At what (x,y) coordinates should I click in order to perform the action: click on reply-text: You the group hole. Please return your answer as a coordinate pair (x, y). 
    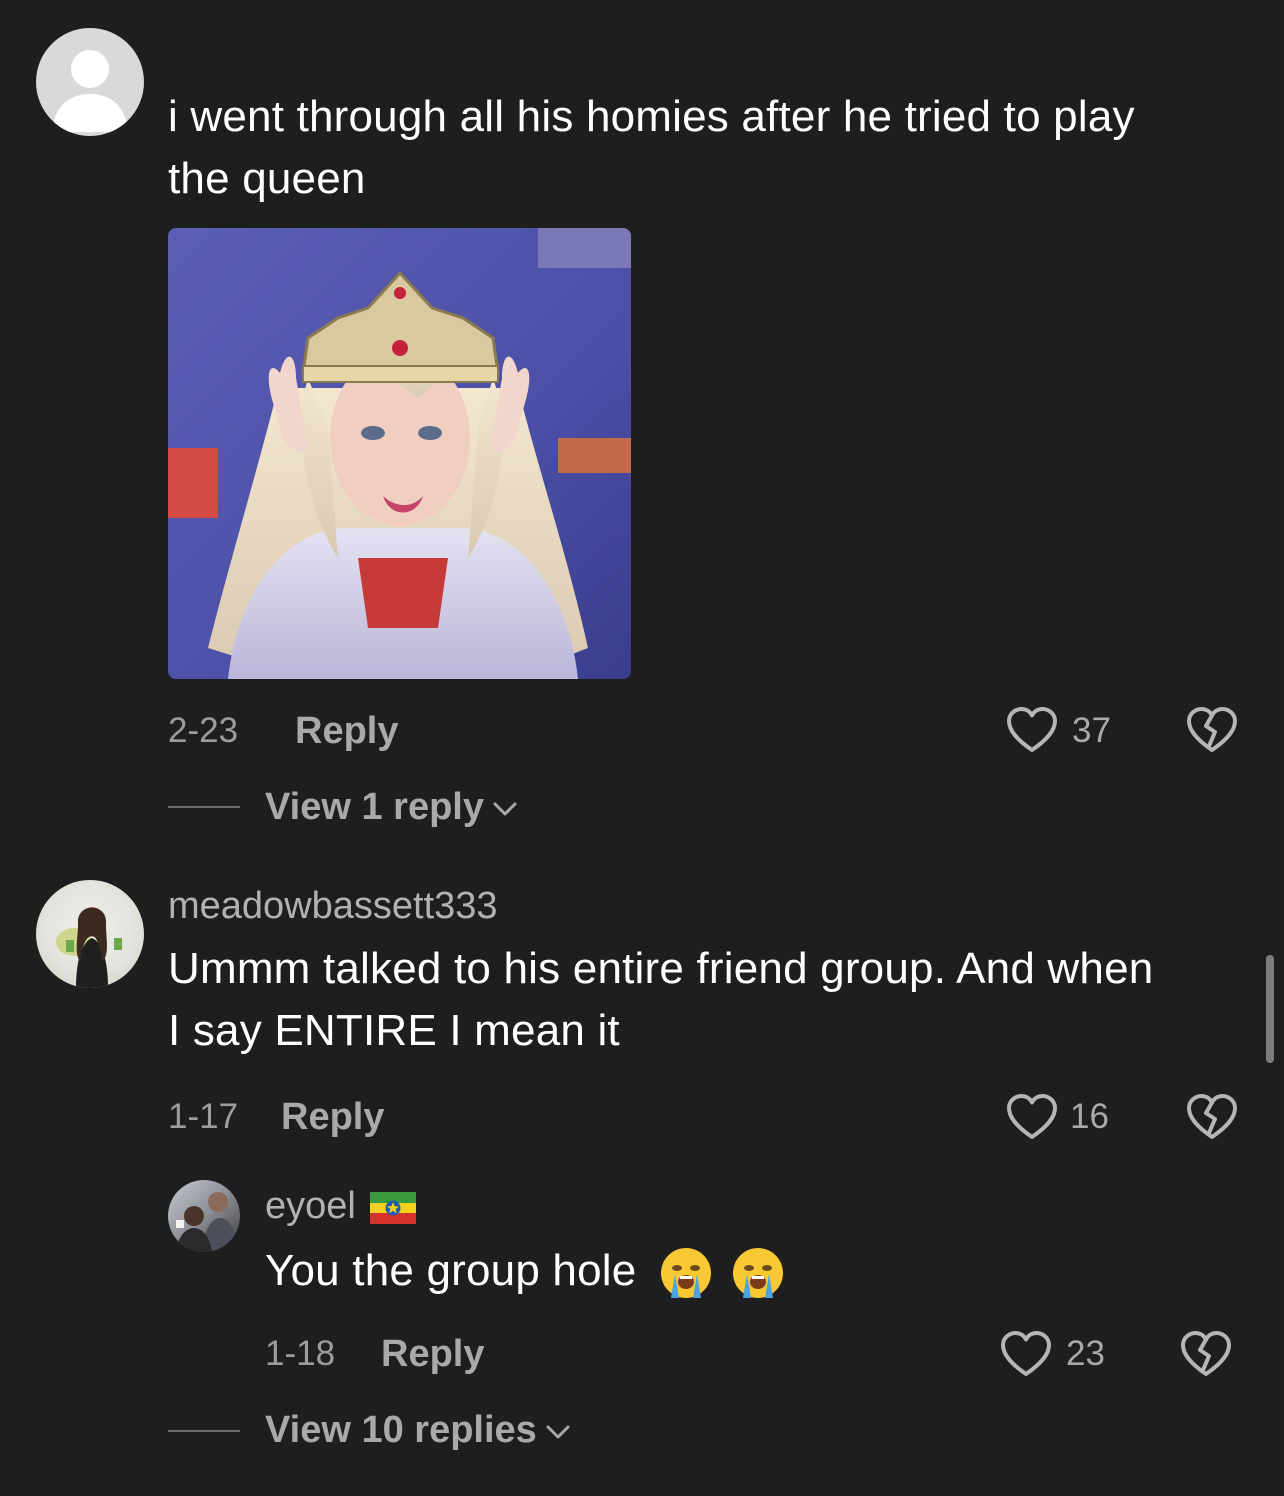
    Looking at the image, I should click on (525, 1271).